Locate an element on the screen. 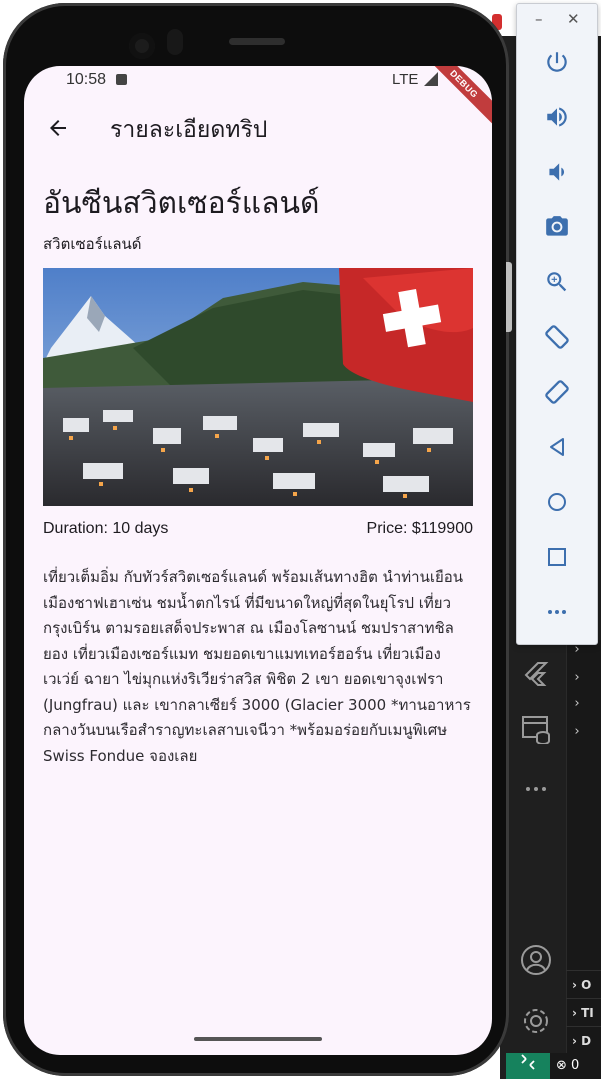 This screenshot has width=601, height=1079. ide-section-label: D is located at coordinates (586, 1041).